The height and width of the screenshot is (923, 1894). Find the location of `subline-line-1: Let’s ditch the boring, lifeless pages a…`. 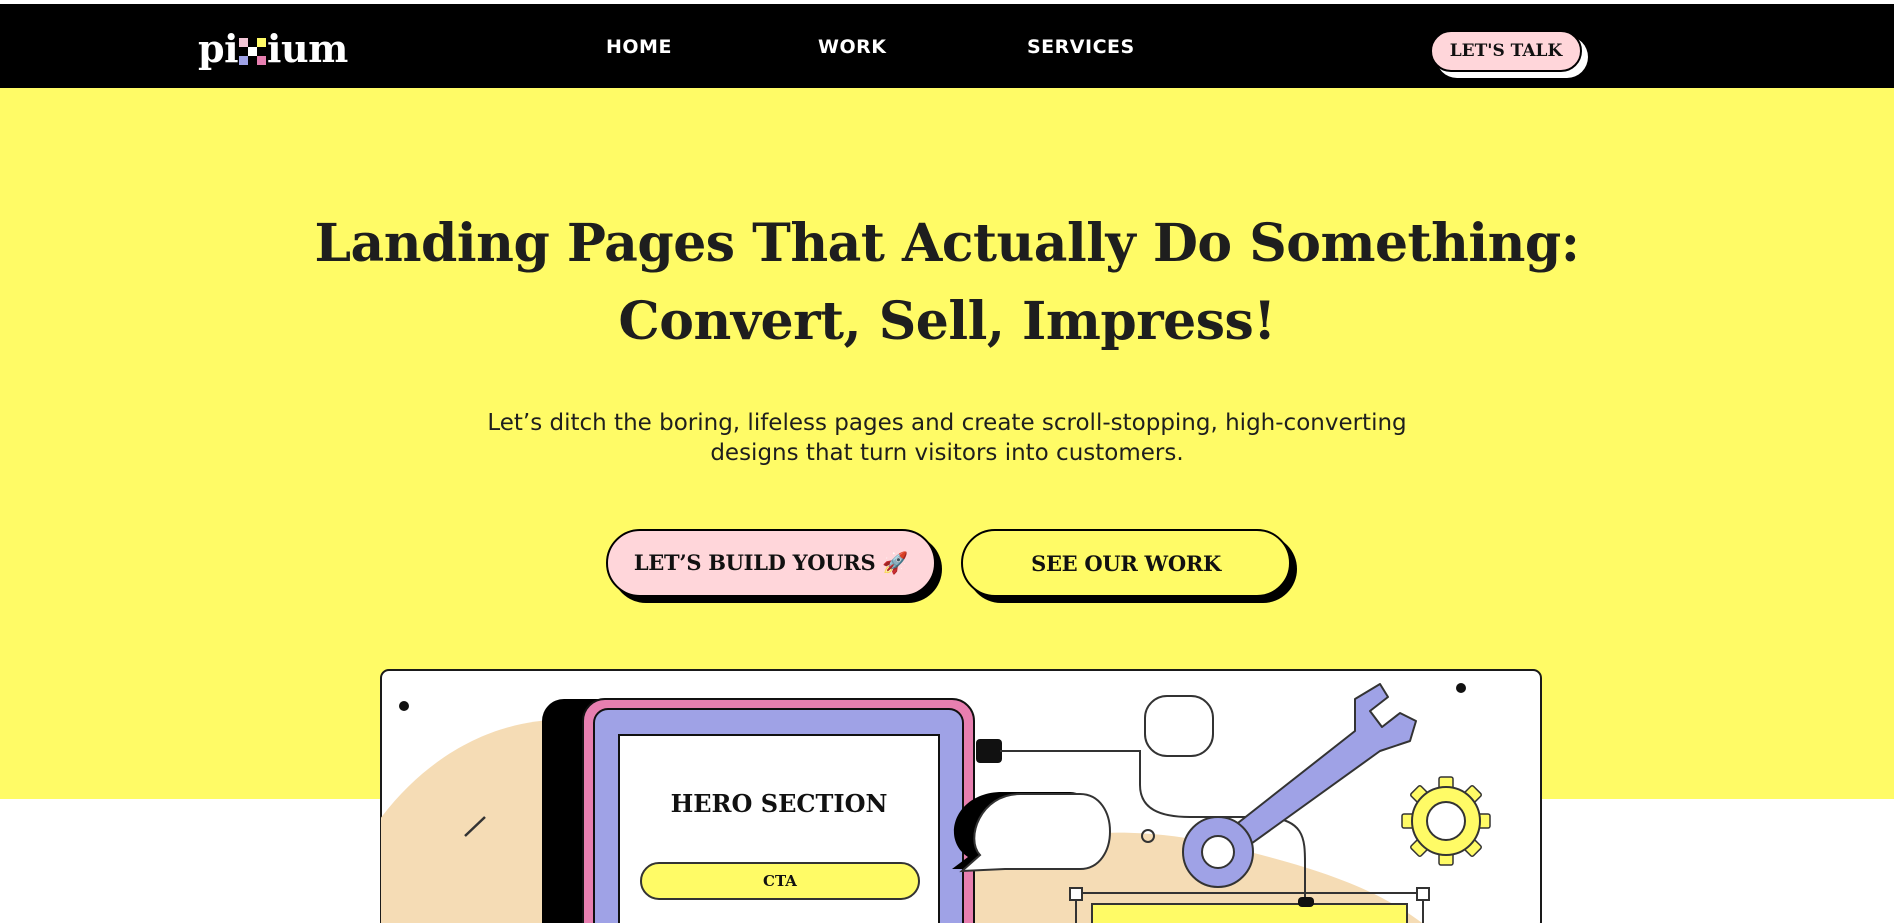

subline-line-1: Let’s ditch the boring, lifeless pages a… is located at coordinates (947, 423).